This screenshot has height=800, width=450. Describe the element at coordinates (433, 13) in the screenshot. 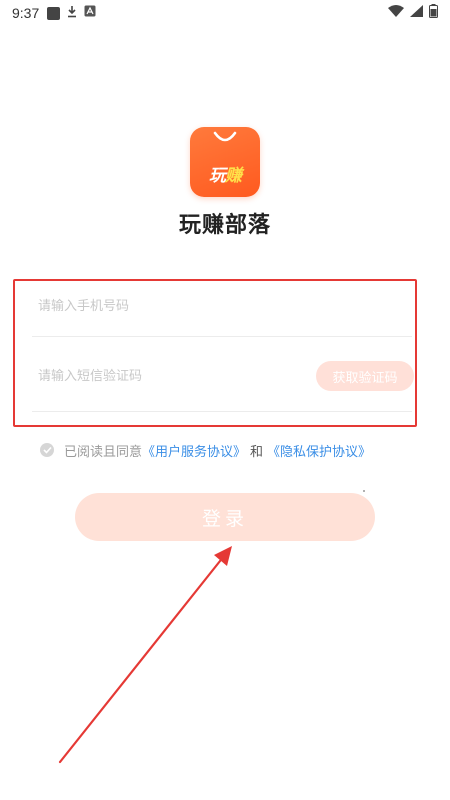

I see `battery-icon` at that location.